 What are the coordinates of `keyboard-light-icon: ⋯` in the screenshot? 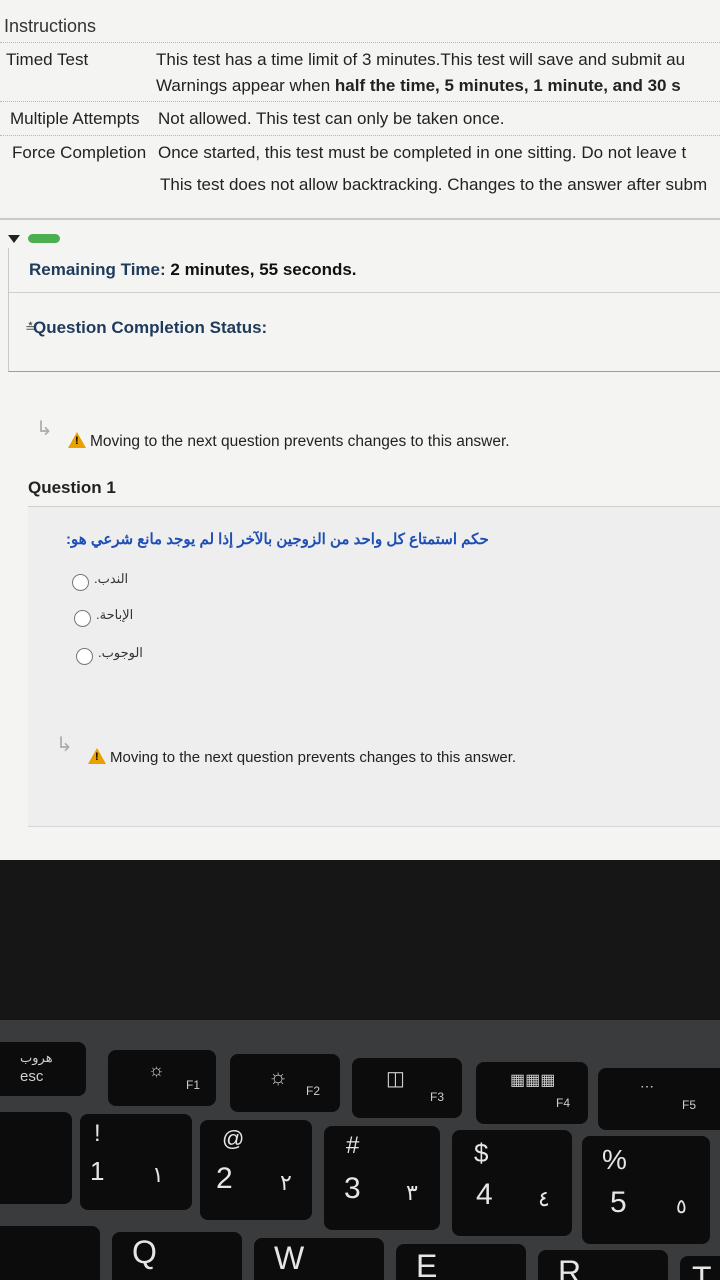 It's located at (647, 1086).